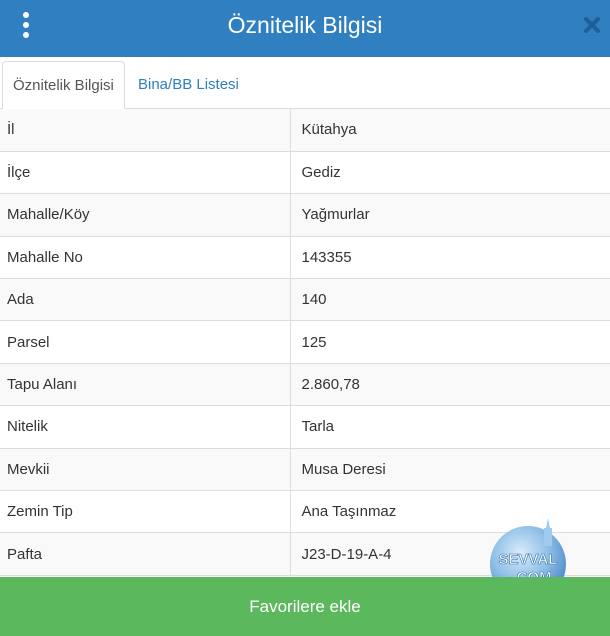 This screenshot has height=636, width=610. Describe the element at coordinates (321, 173) in the screenshot. I see `attribute-value: Gediz` at that location.